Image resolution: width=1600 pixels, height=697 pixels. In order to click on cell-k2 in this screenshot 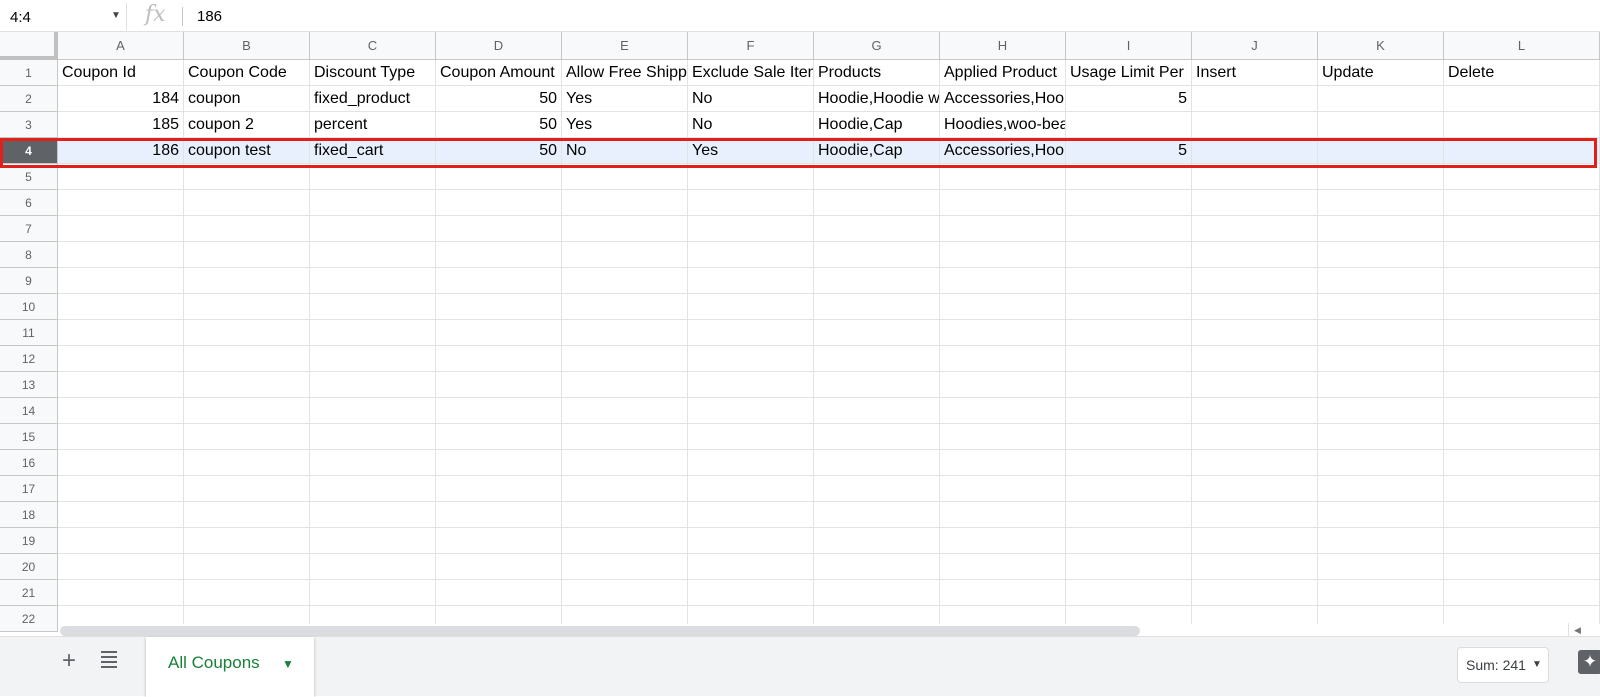, I will do `click(1381, 99)`.